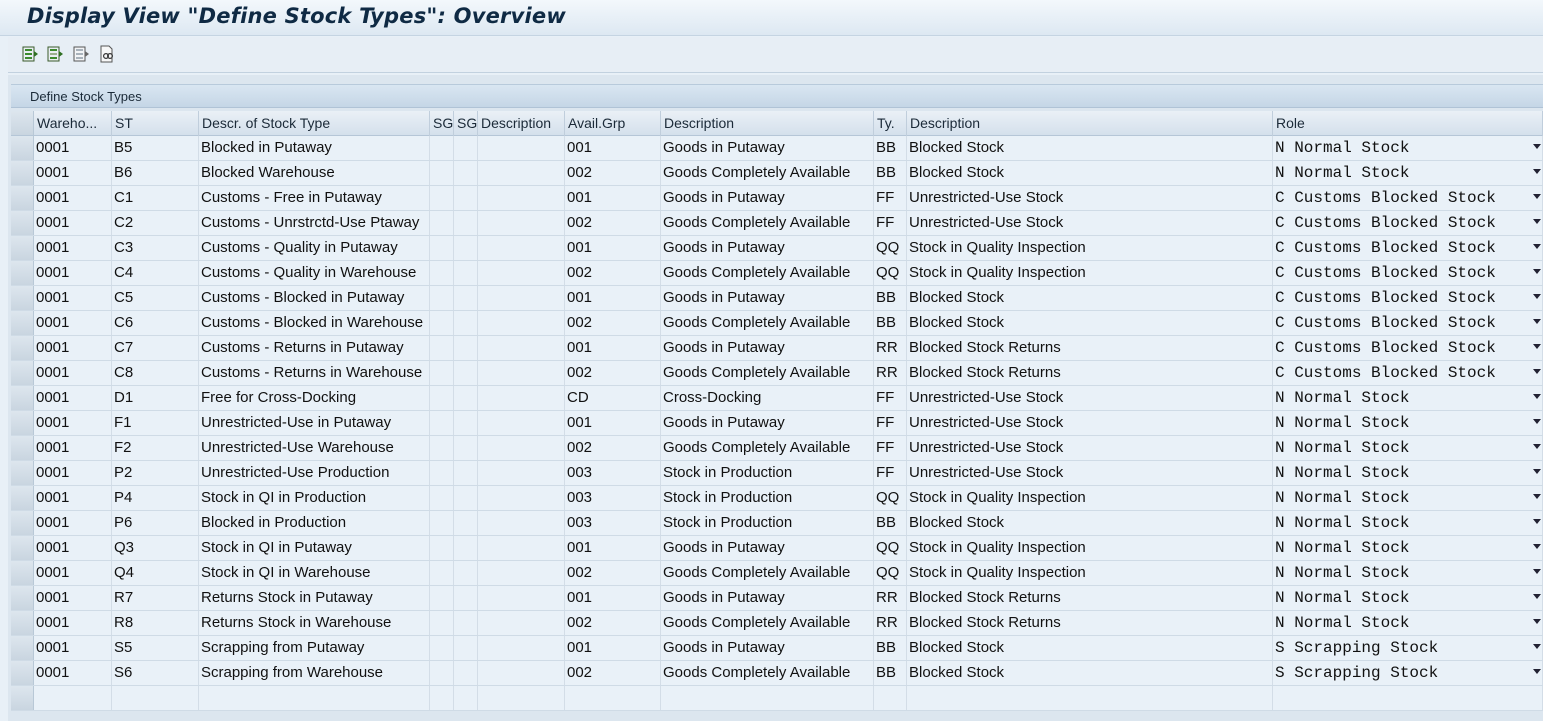  What do you see at coordinates (30, 54) in the screenshot?
I see `select-all-button` at bounding box center [30, 54].